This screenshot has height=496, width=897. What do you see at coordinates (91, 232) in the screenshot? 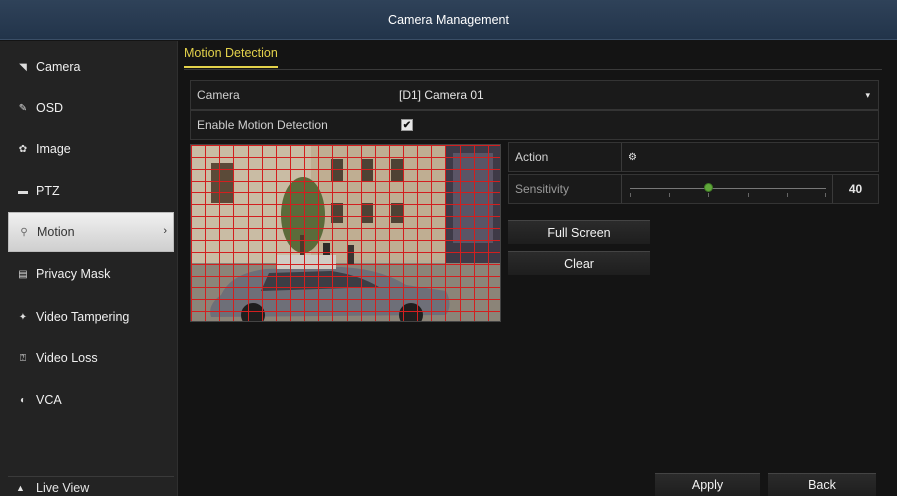
I see `sidebar-item-motion: ⚲ Motion ›` at bounding box center [91, 232].